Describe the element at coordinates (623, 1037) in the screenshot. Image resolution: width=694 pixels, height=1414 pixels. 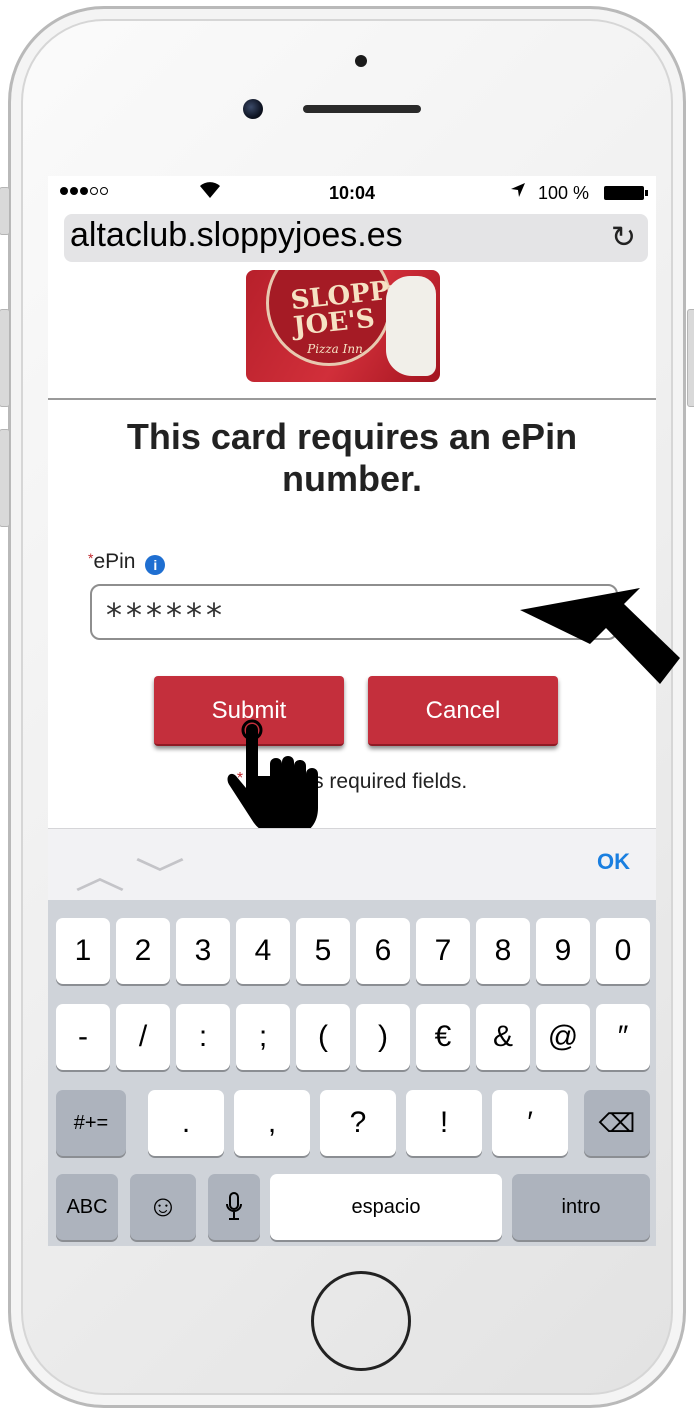
I see `key: ″` at that location.